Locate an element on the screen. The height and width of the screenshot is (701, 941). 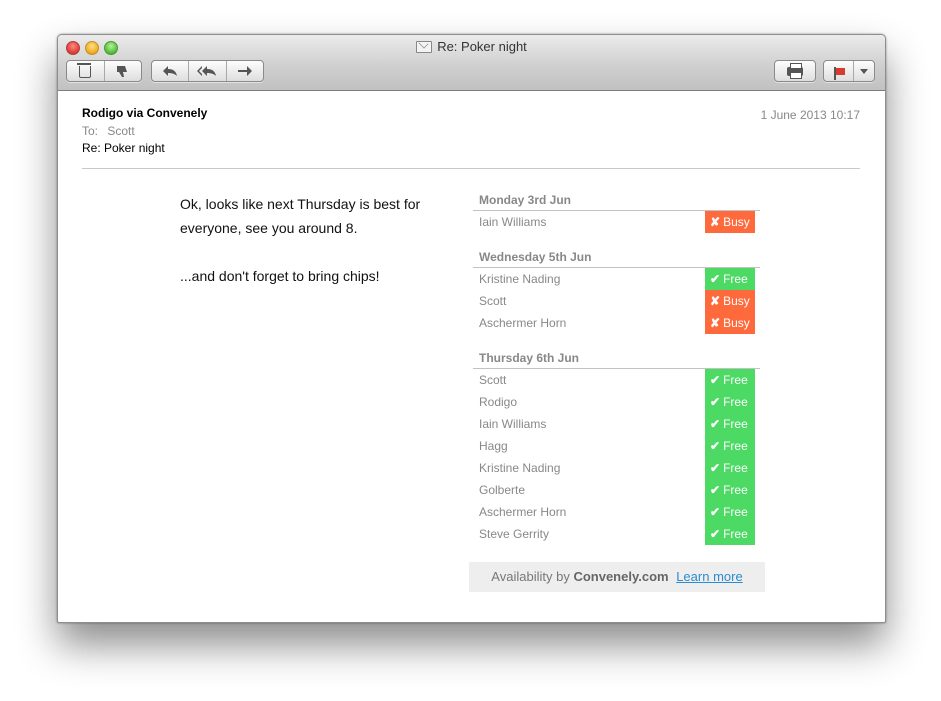
availability-row: Scott ✔ Free is located at coordinates (616, 380).